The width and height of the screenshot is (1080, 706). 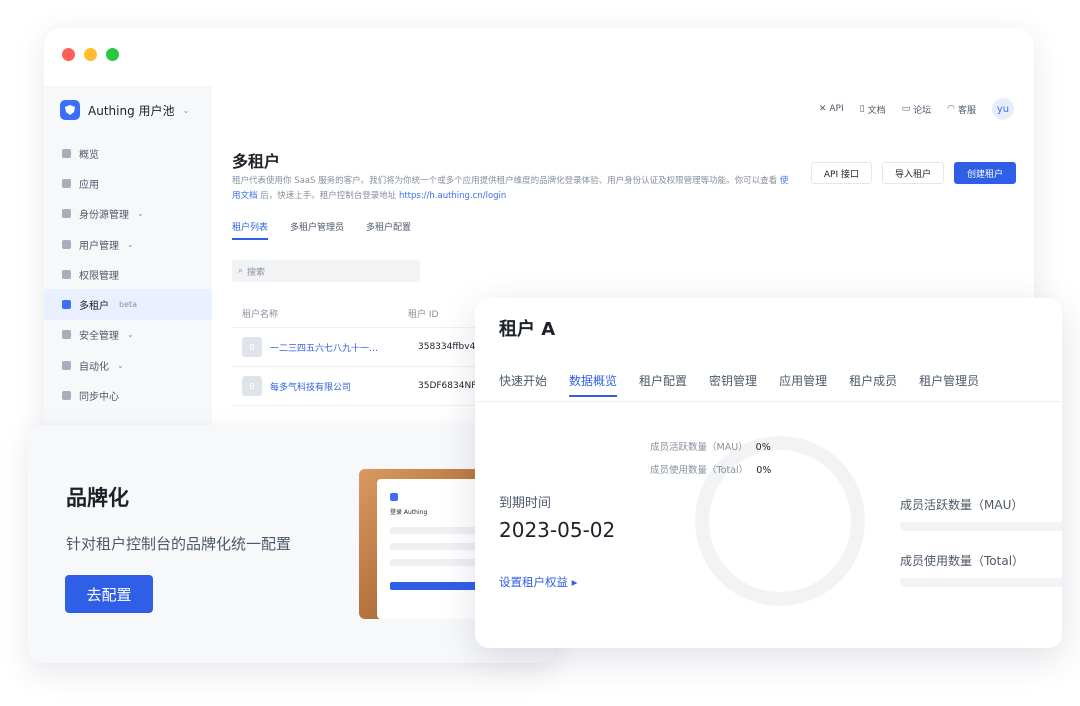 I want to click on apps-icon, so click(x=66, y=183).